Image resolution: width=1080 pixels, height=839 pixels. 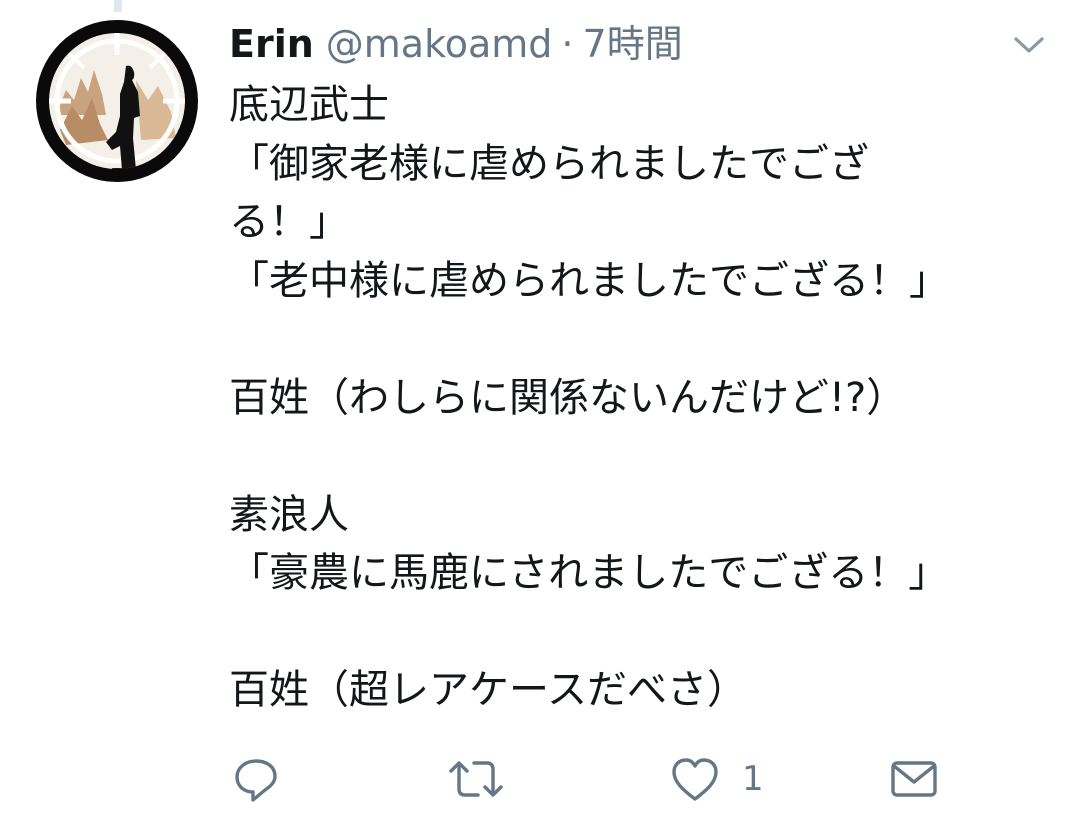 What do you see at coordinates (568, 397) in the screenshot?
I see `tweet-text-line: 百姓（わしらに関係ないんだけど!?）` at bounding box center [568, 397].